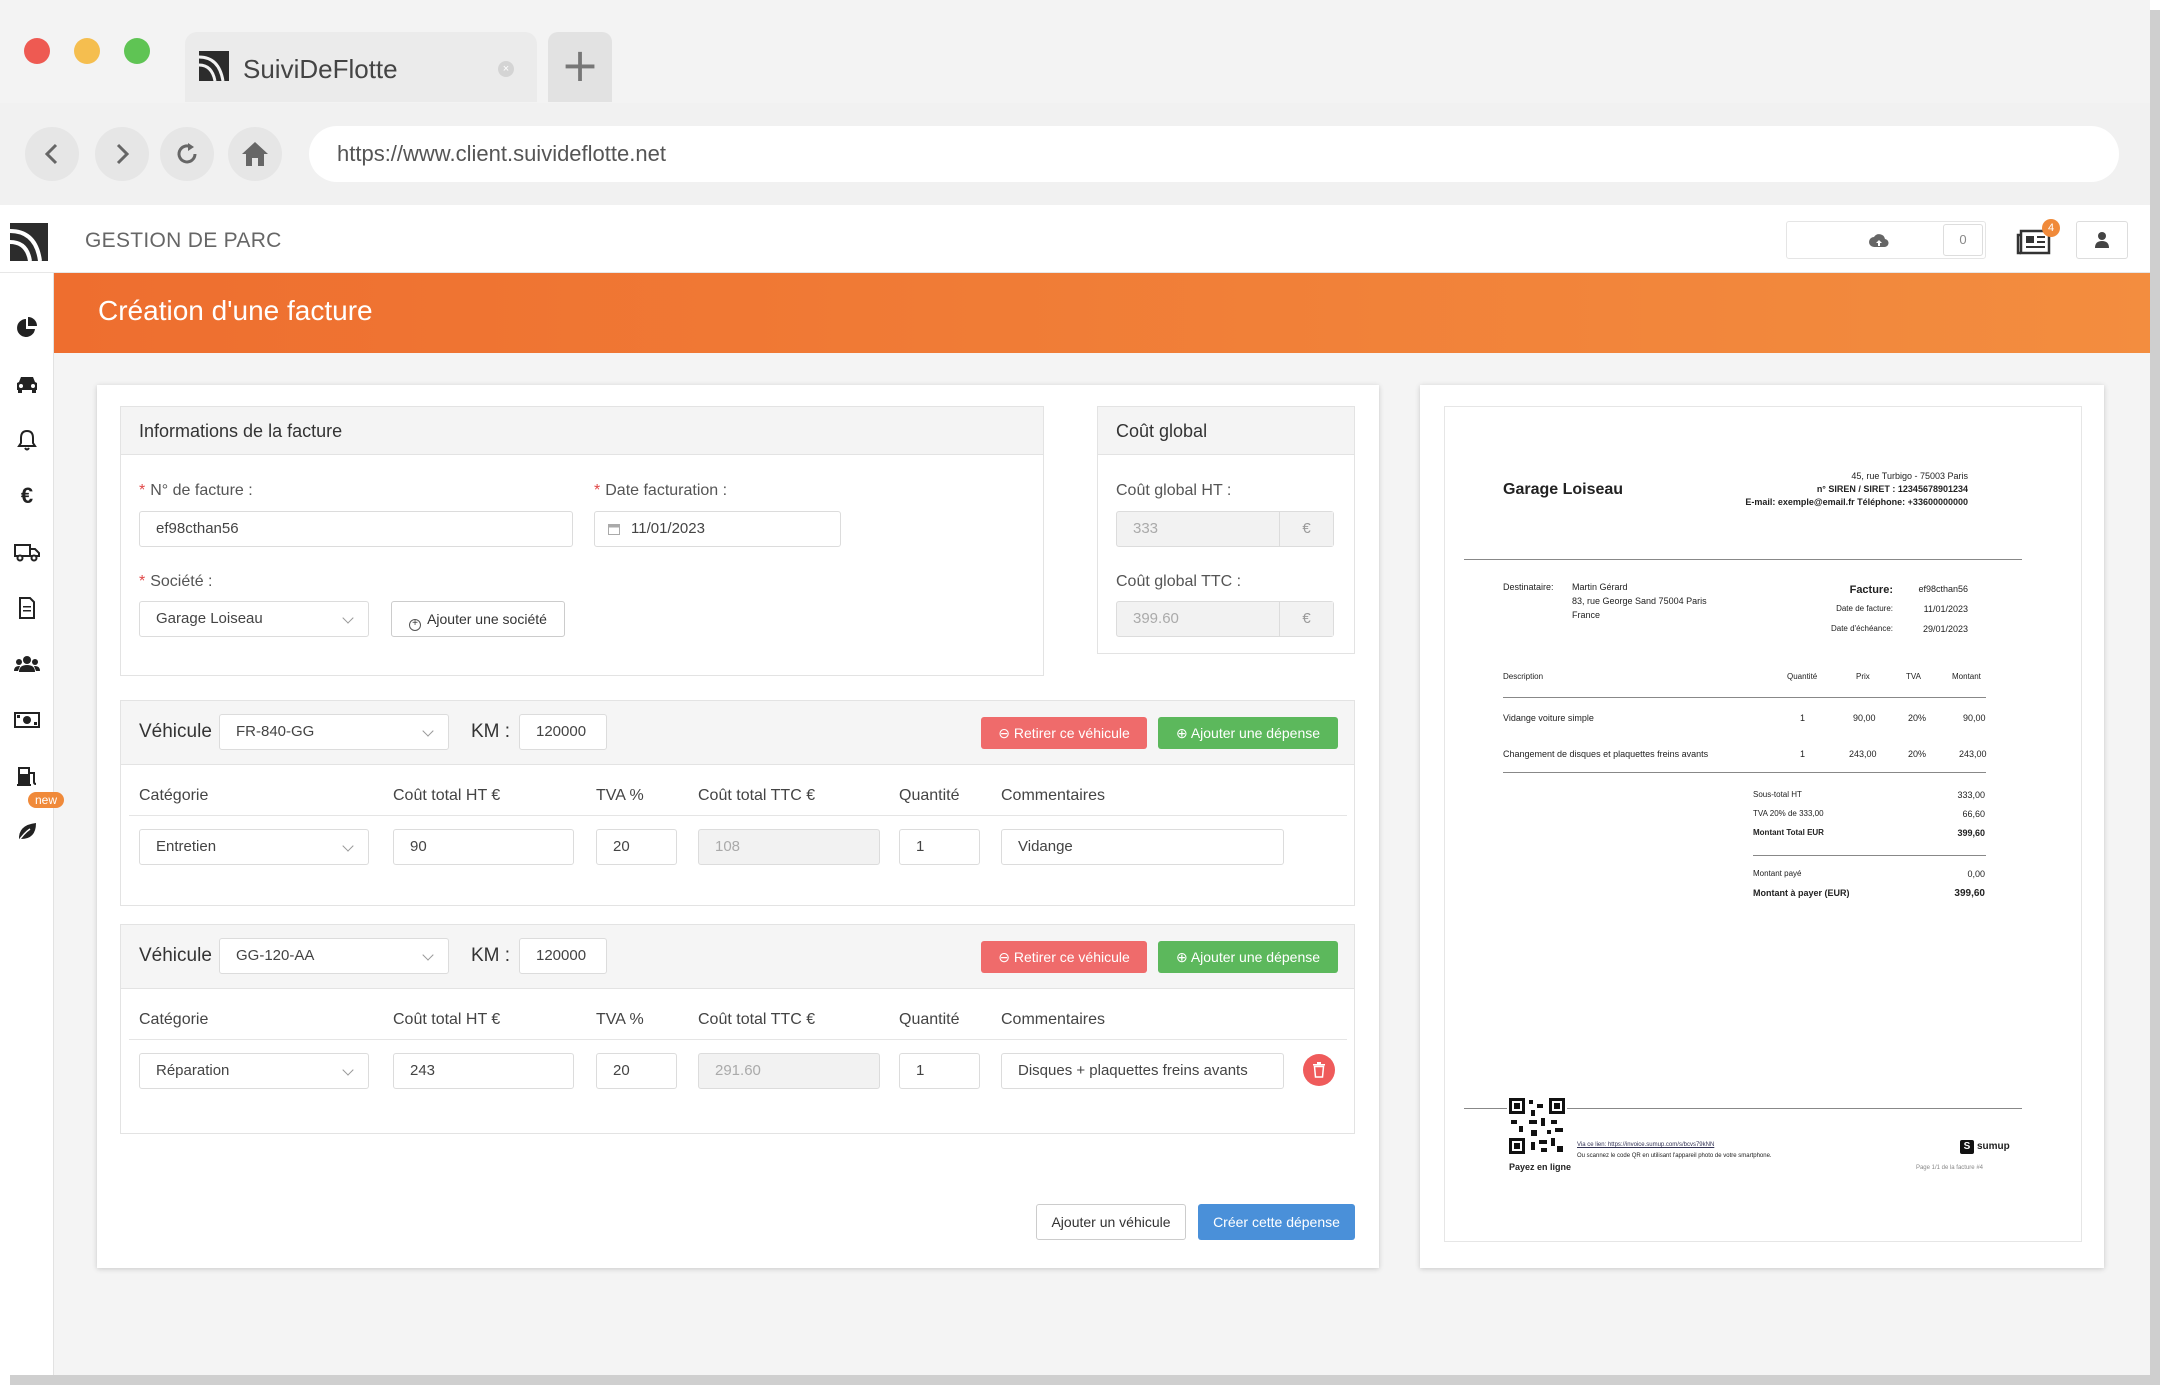  I want to click on minus-circle-icon: ⊖, so click(1006, 957).